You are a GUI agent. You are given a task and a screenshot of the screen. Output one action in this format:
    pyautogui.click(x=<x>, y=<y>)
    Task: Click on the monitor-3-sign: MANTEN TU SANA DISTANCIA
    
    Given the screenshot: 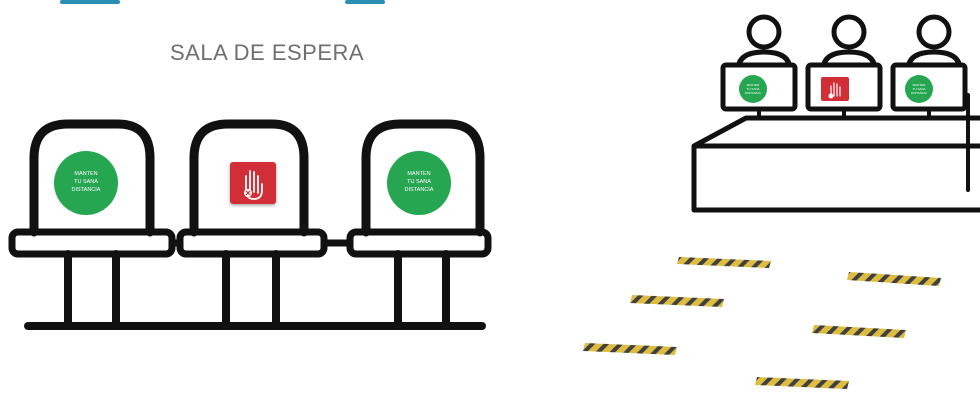 What is the action you would take?
    pyautogui.click(x=919, y=89)
    